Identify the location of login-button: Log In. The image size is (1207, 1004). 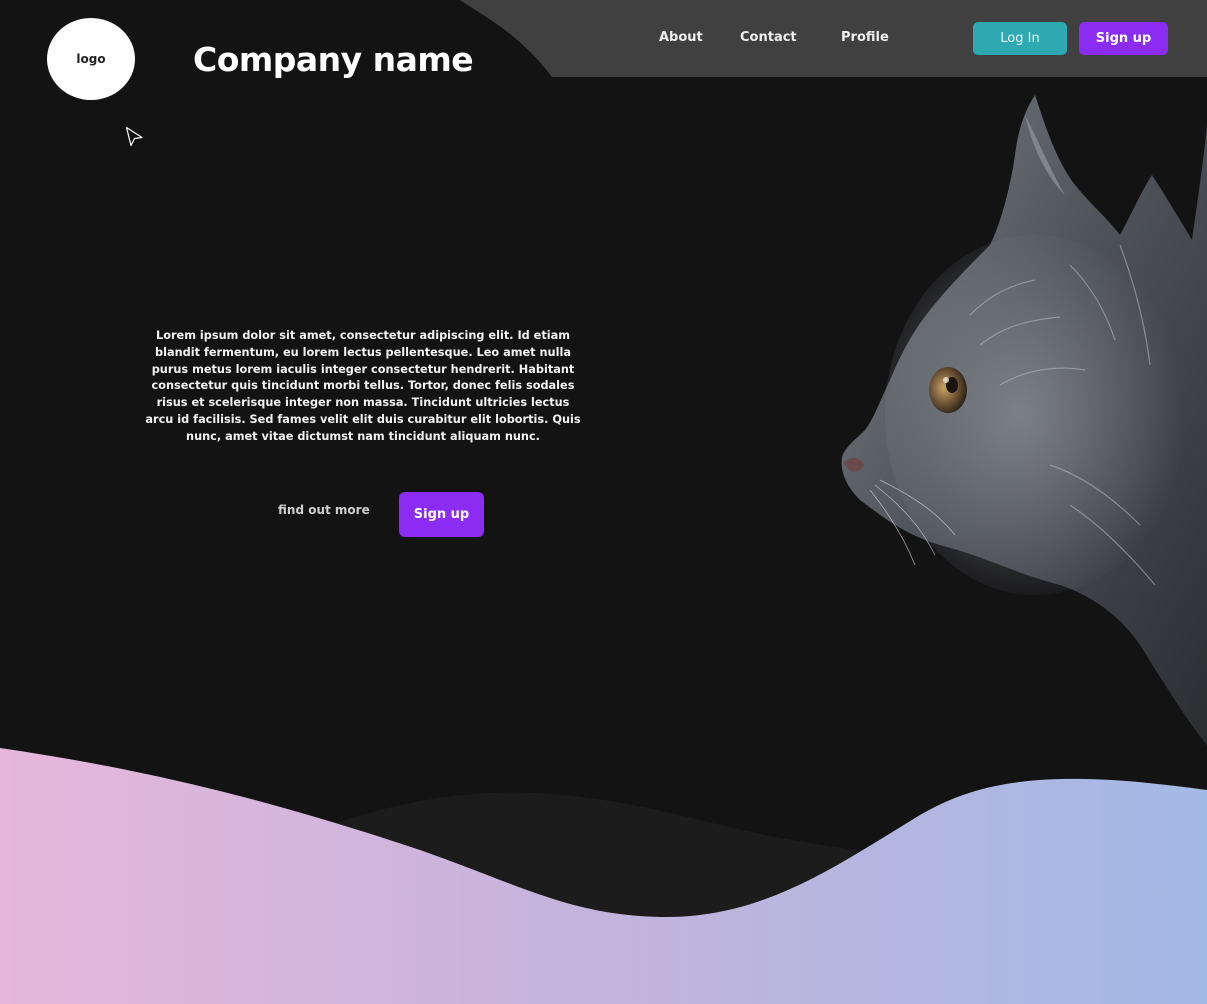
(1020, 38).